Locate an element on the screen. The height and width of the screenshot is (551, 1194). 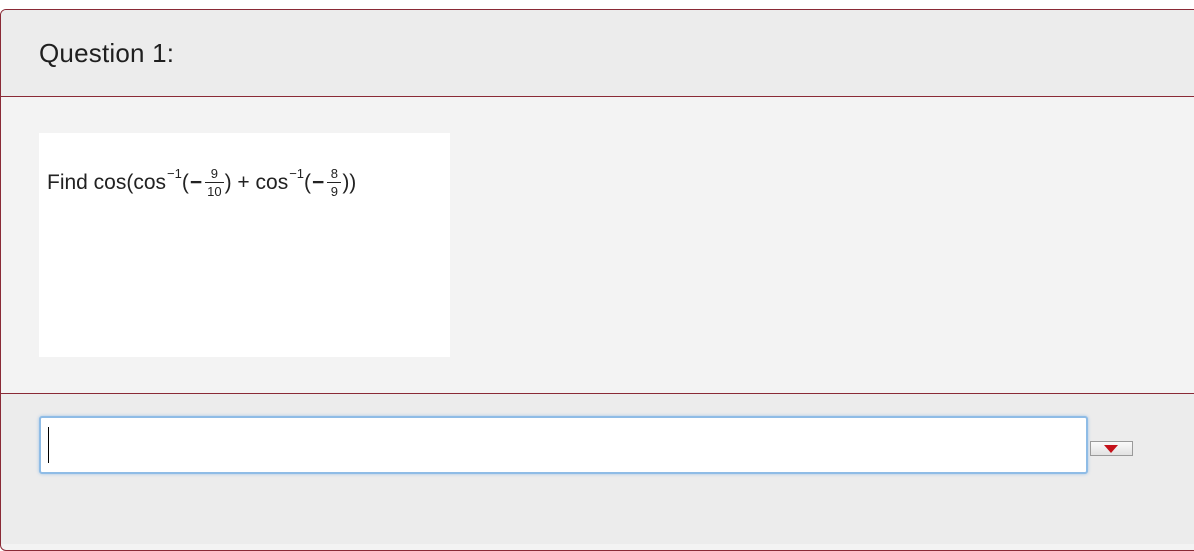
fraction-2-bar is located at coordinates (334, 182).